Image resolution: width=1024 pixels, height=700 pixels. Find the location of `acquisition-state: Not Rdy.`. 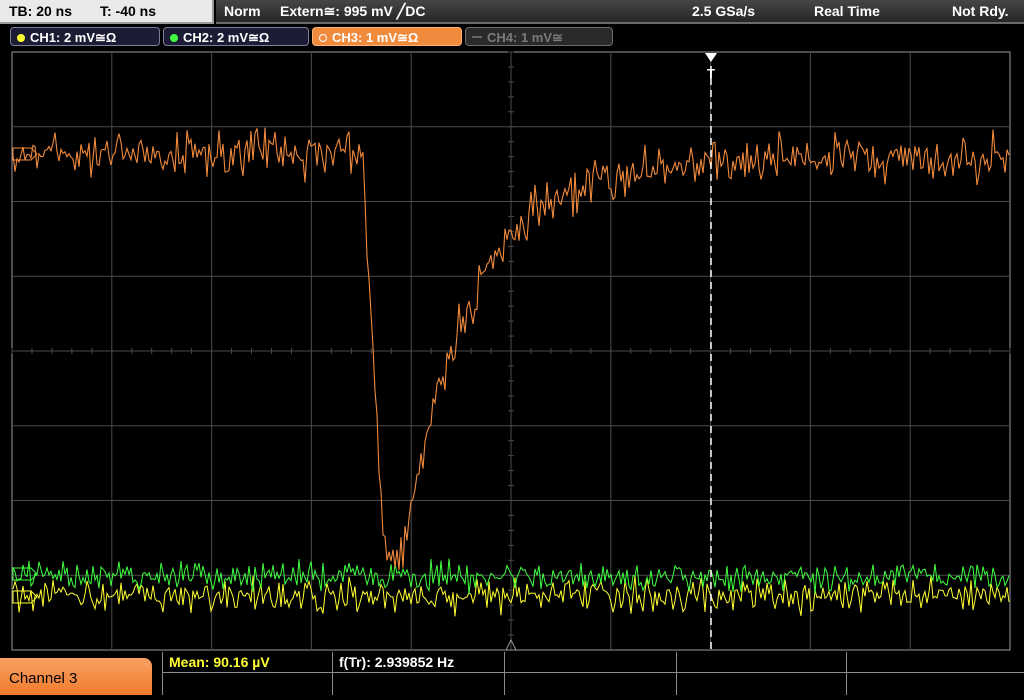

acquisition-state: Not Rdy. is located at coordinates (980, 11).